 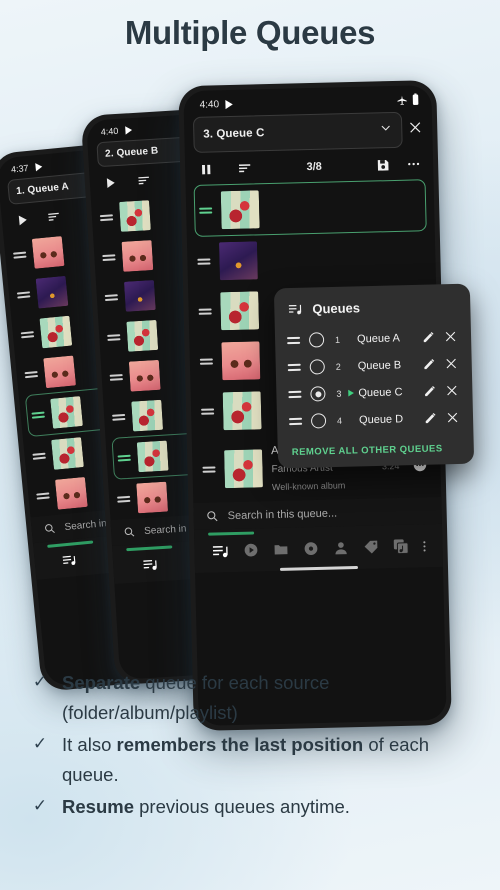 What do you see at coordinates (310, 208) in the screenshot?
I see `track-row-selected` at bounding box center [310, 208].